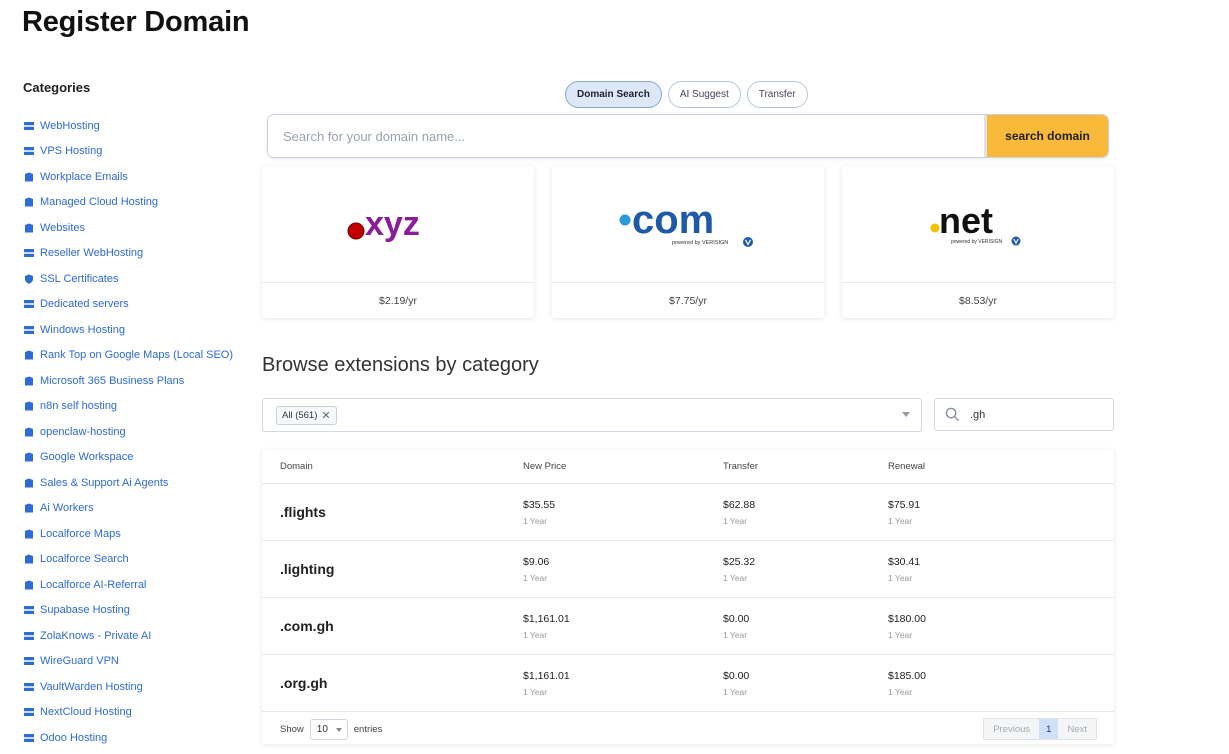  Describe the element at coordinates (1046, 136) in the screenshot. I see `search-domain-button: search domain` at that location.